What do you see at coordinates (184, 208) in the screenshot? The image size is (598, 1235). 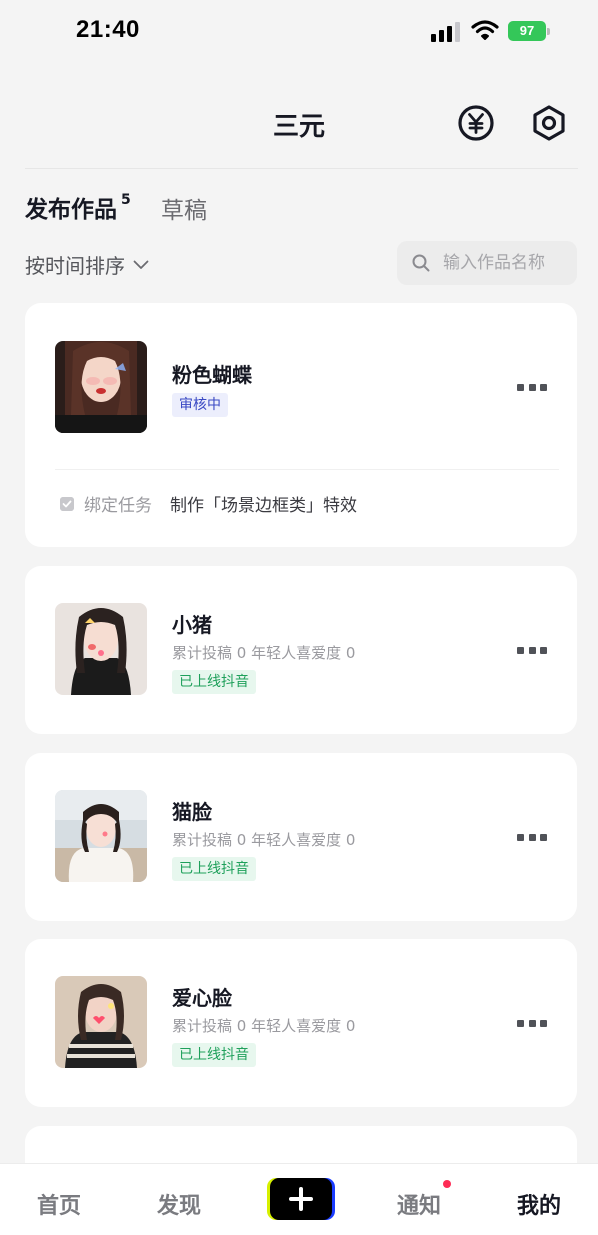 I see `tab-drafts: 草稿` at bounding box center [184, 208].